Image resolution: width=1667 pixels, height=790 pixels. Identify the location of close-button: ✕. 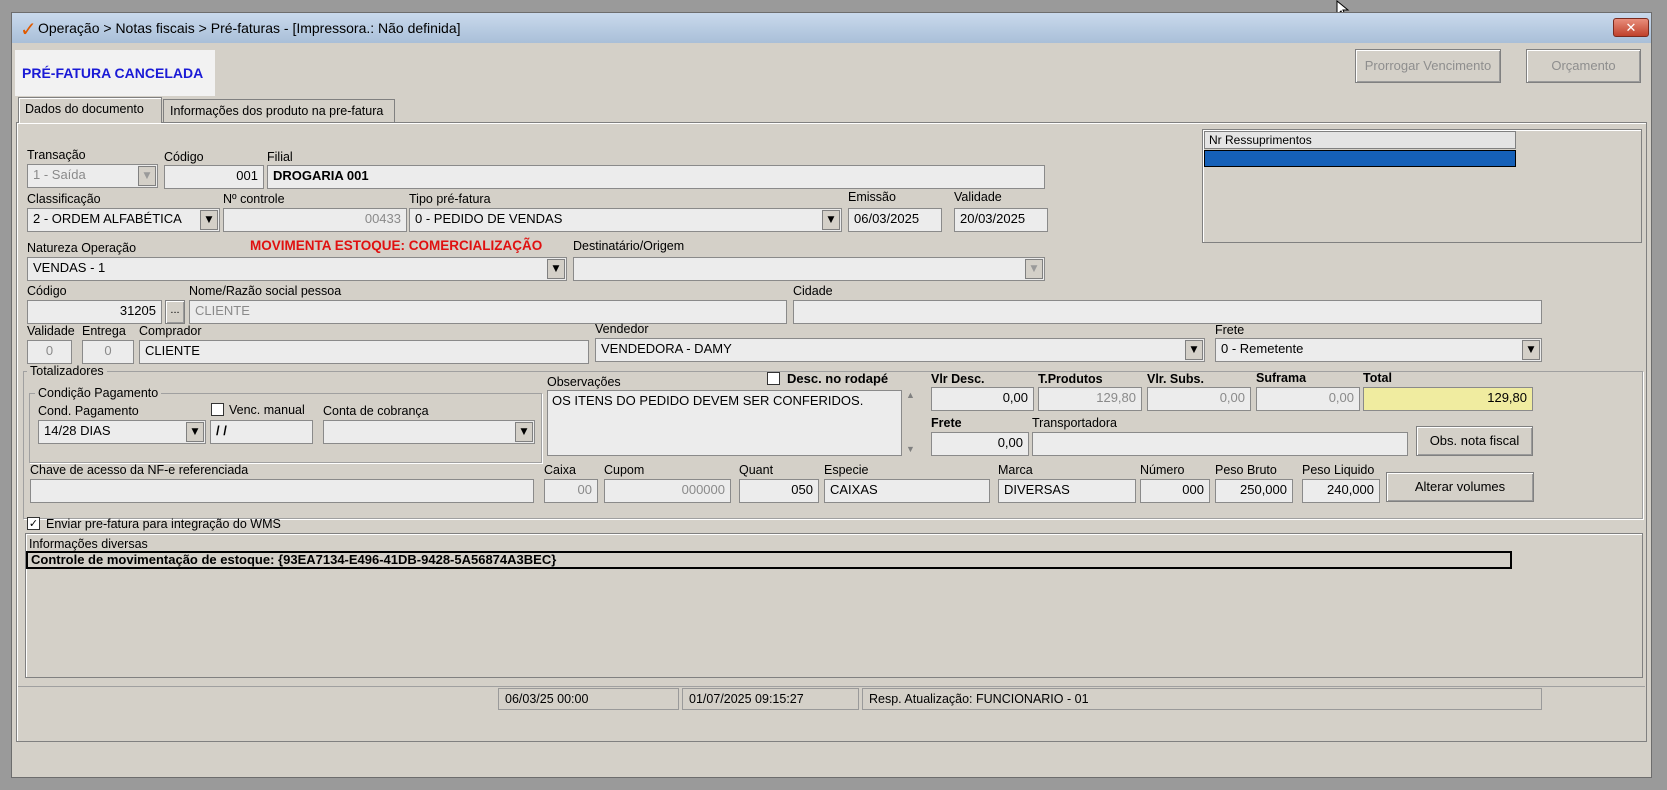
(1631, 27).